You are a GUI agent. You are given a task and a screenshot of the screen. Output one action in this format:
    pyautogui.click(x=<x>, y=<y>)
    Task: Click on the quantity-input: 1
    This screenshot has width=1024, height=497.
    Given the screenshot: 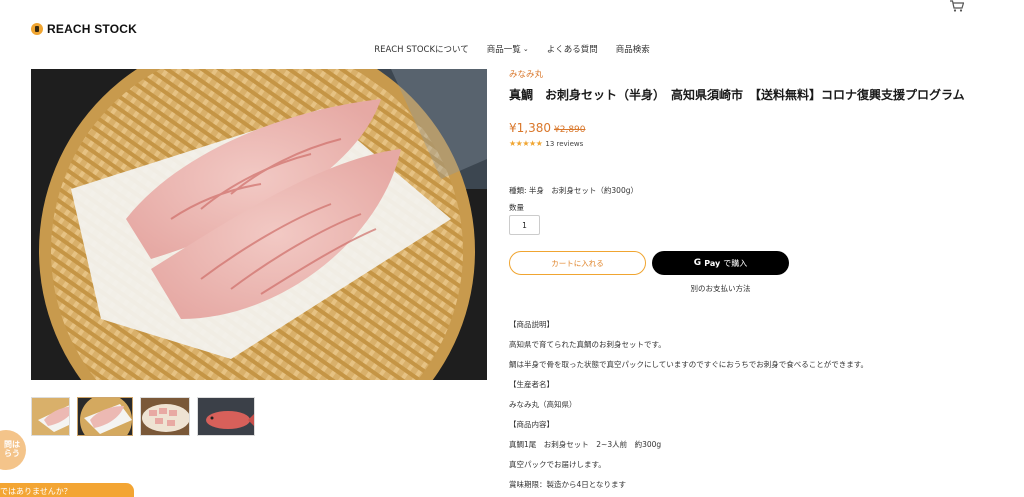 What is the action you would take?
    pyautogui.click(x=524, y=225)
    